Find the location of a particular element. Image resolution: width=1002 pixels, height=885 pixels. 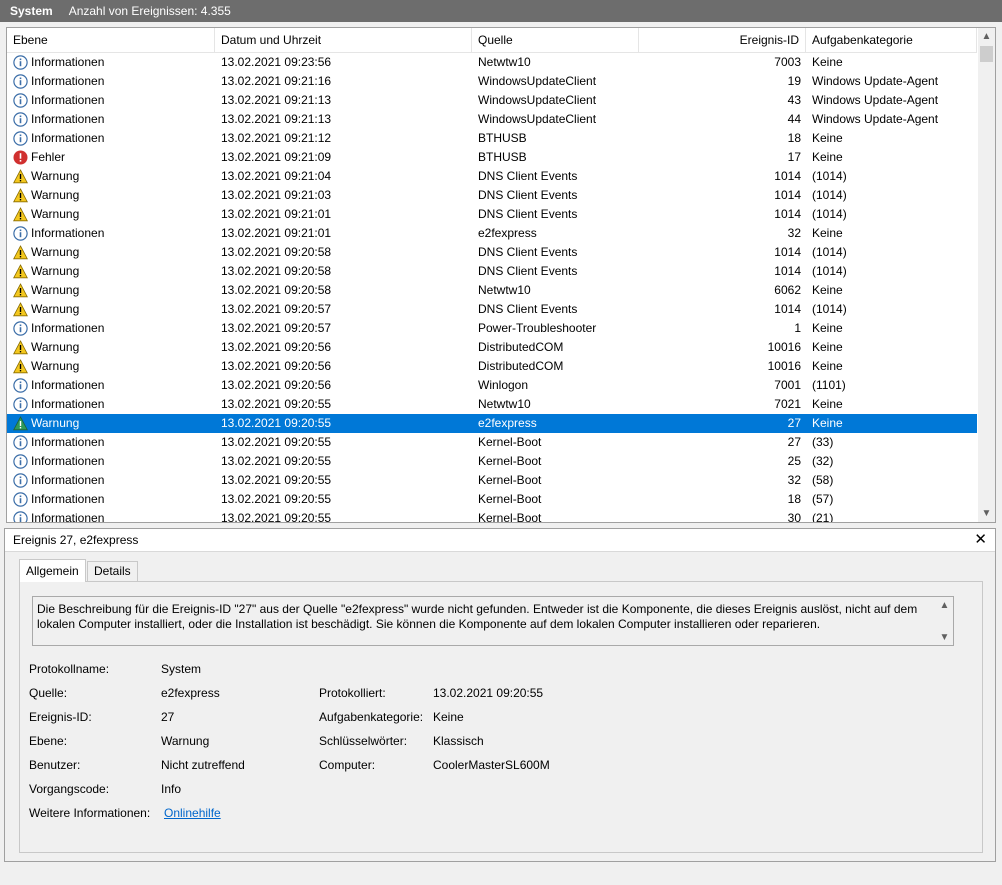

computer-label: Computer: is located at coordinates (347, 765).